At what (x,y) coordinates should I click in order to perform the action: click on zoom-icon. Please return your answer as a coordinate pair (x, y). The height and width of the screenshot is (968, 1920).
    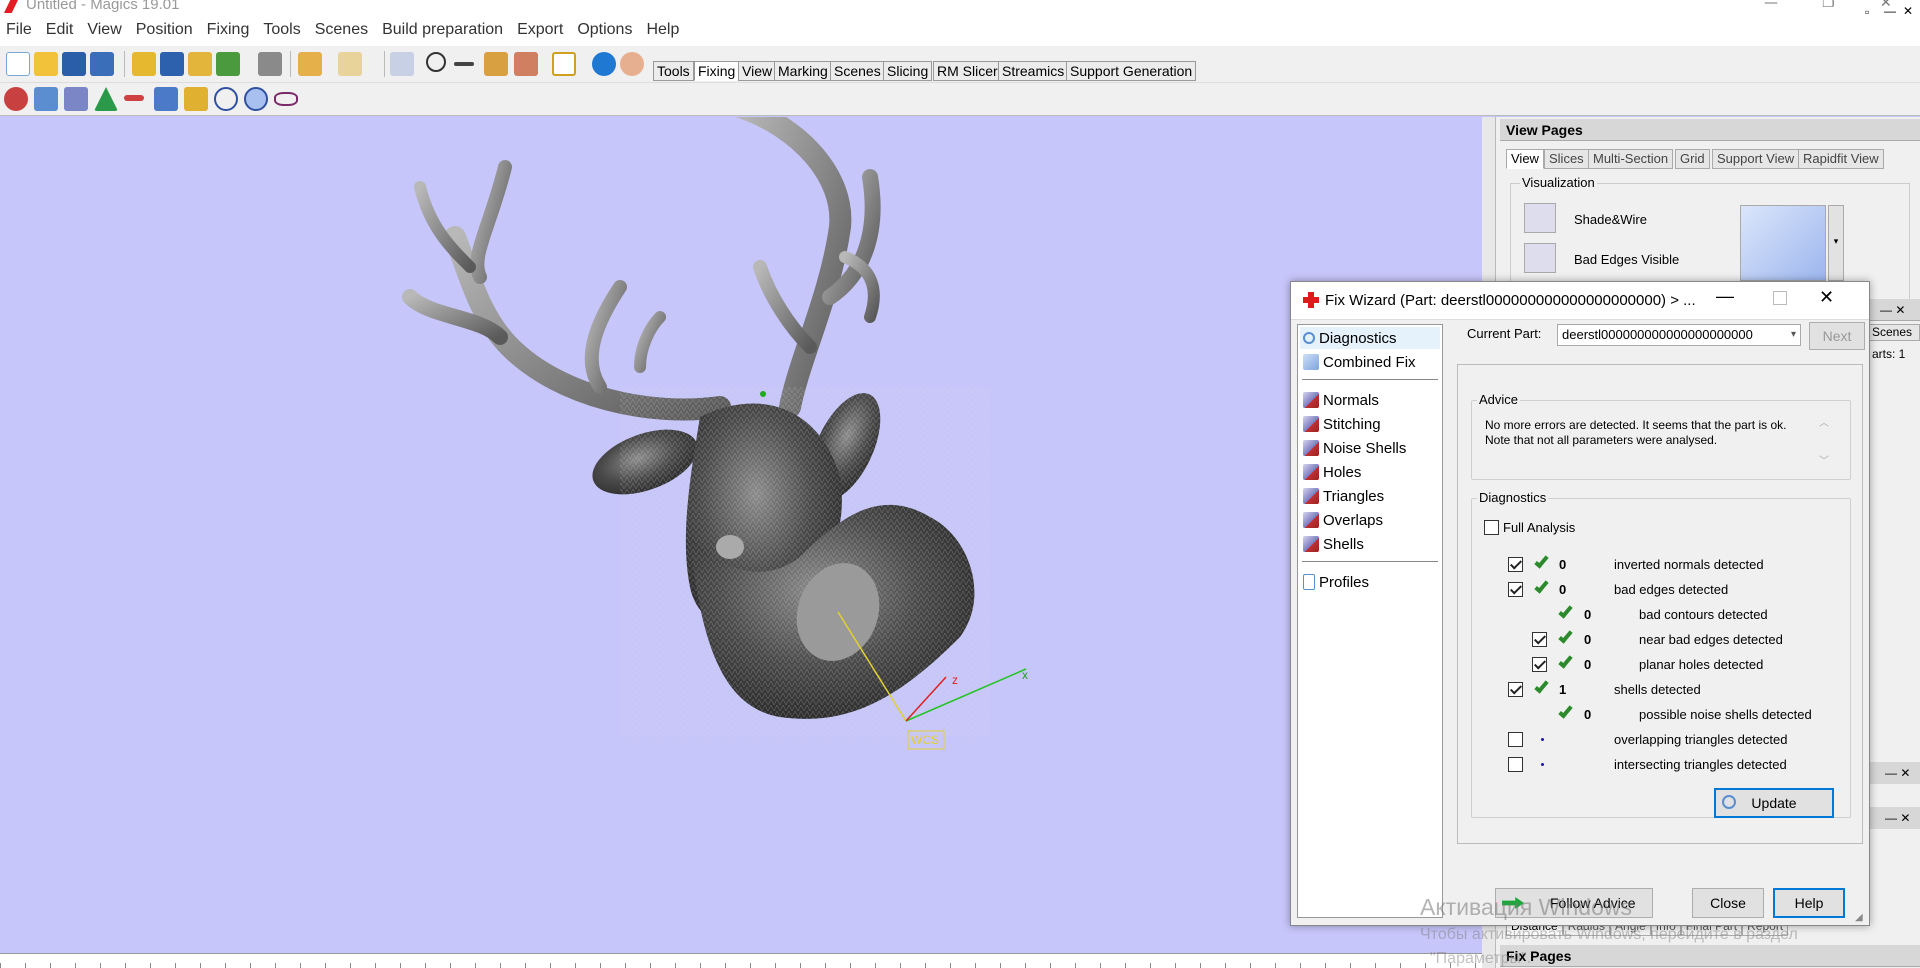
    Looking at the image, I should click on (496, 64).